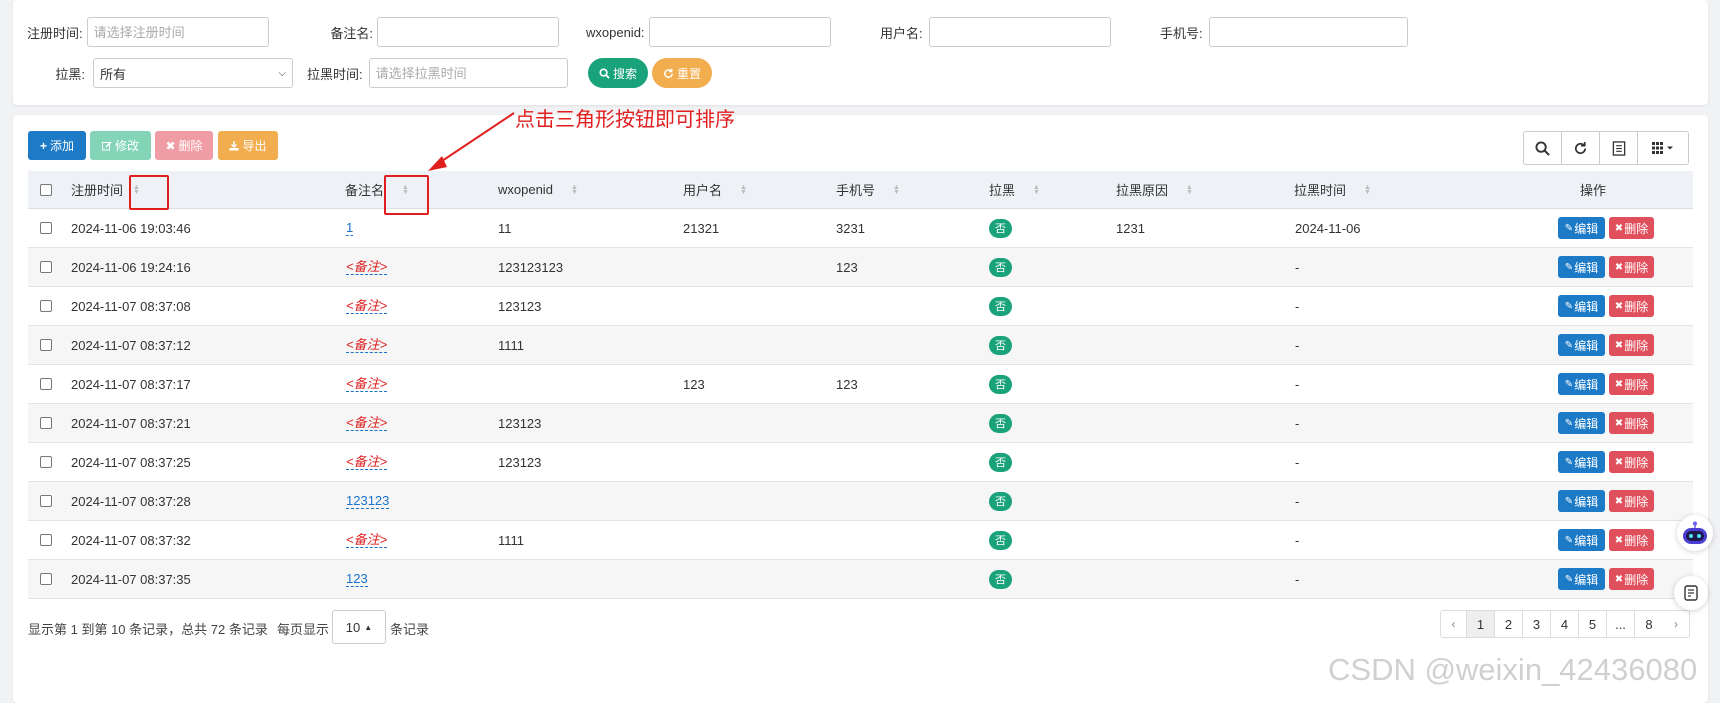 Image resolution: width=1720 pixels, height=703 pixels. What do you see at coordinates (1676, 624) in the screenshot?
I see `next-page-button: ›` at bounding box center [1676, 624].